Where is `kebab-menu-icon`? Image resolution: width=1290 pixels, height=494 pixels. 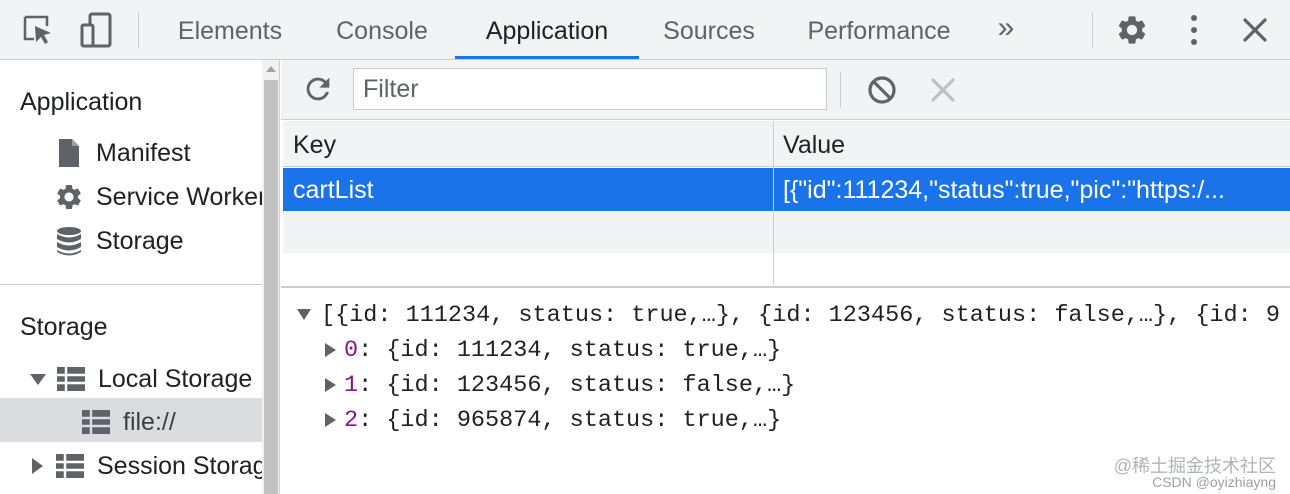
kebab-menu-icon is located at coordinates (1194, 30).